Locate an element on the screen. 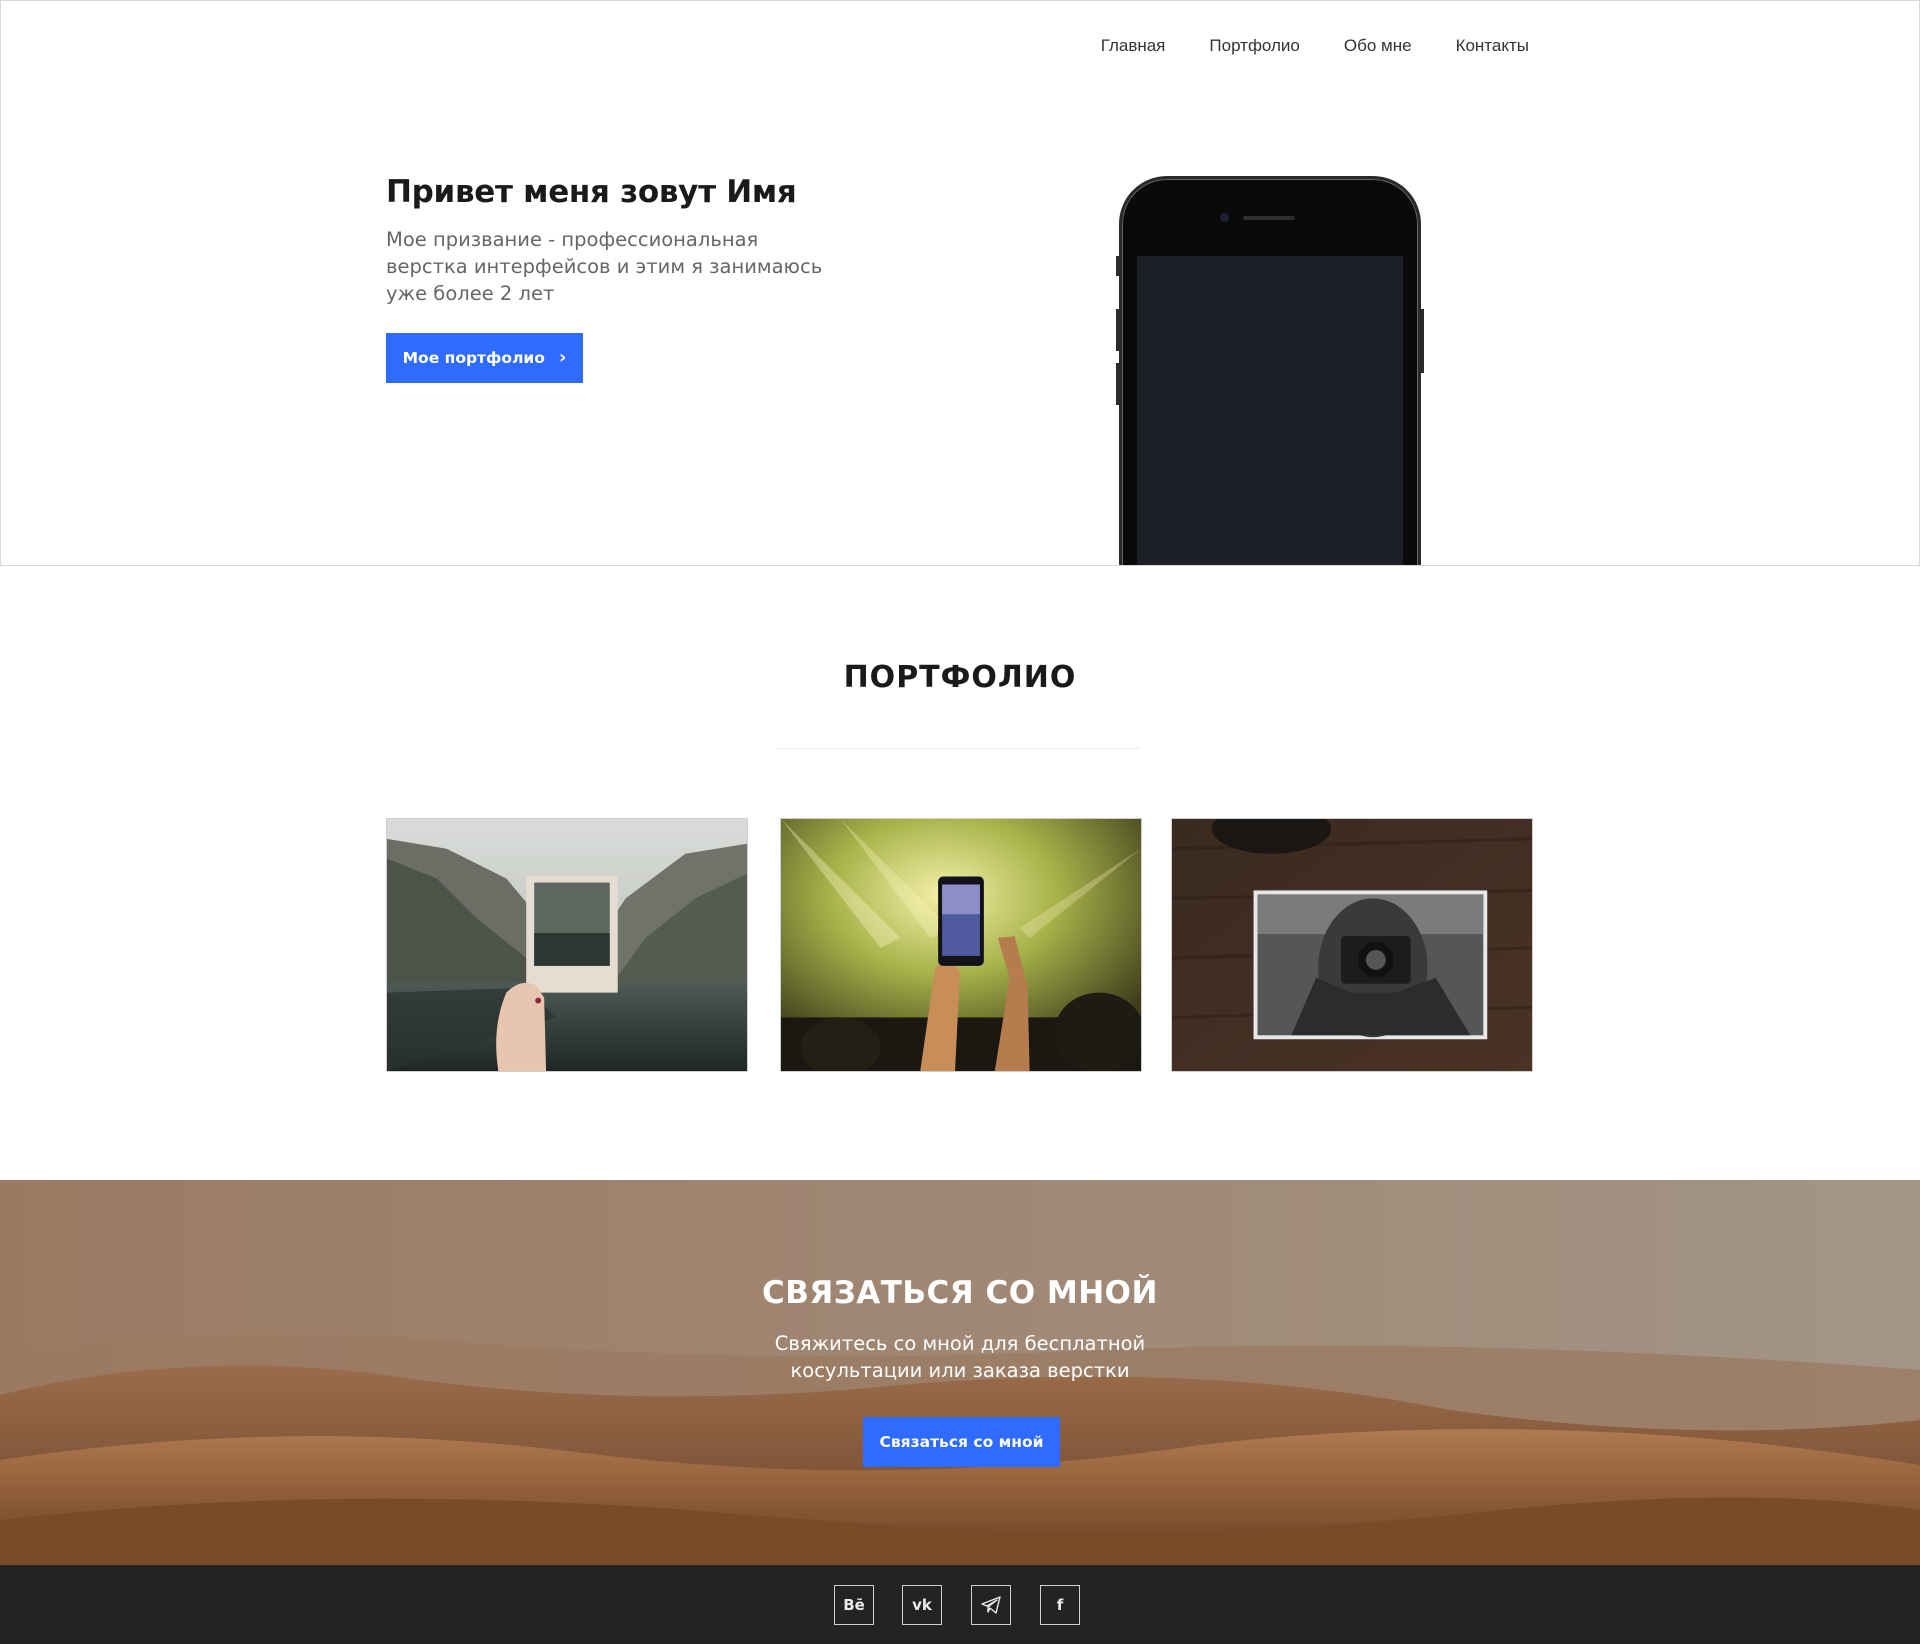 The height and width of the screenshot is (1644, 1920). facebook-label: f is located at coordinates (1060, 1605).